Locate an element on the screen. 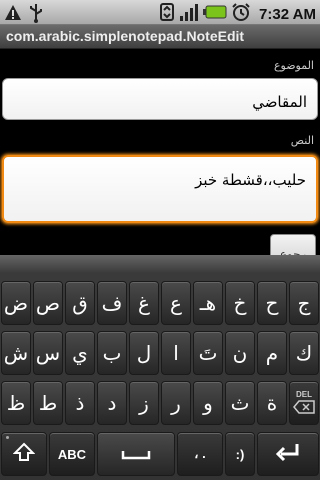  subject-input: المقاضي is located at coordinates (160, 99).